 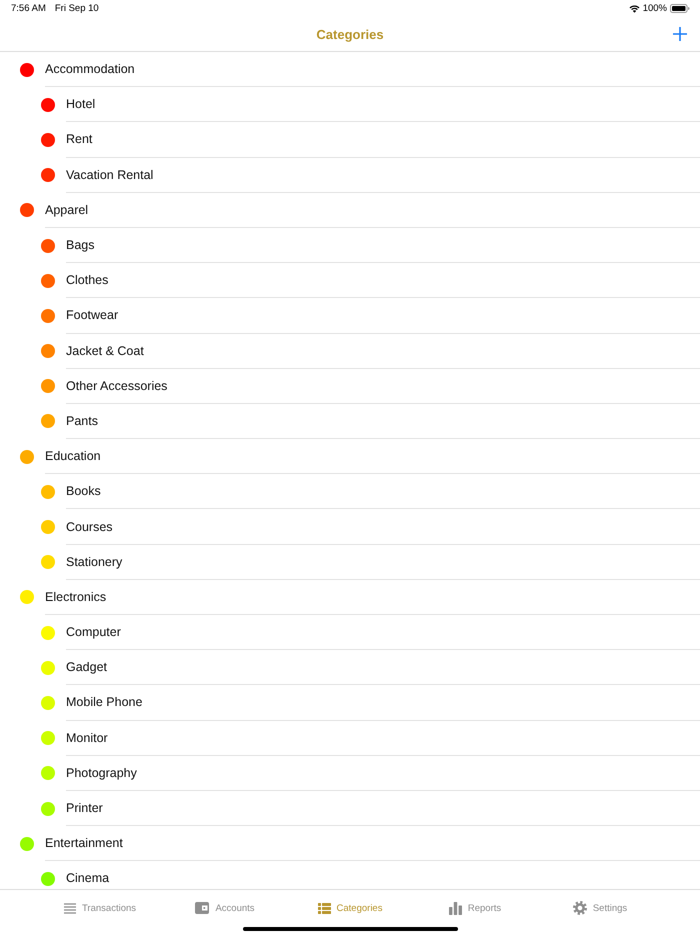 What do you see at coordinates (76, 8) in the screenshot?
I see `status-date: Fri Sep 10` at bounding box center [76, 8].